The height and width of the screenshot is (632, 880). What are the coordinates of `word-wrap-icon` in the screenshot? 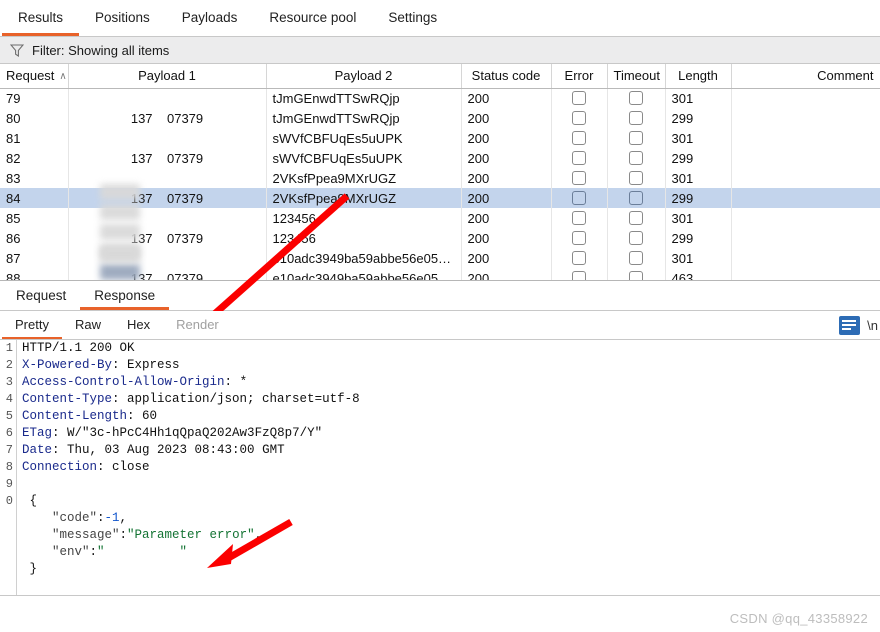 It's located at (850, 325).